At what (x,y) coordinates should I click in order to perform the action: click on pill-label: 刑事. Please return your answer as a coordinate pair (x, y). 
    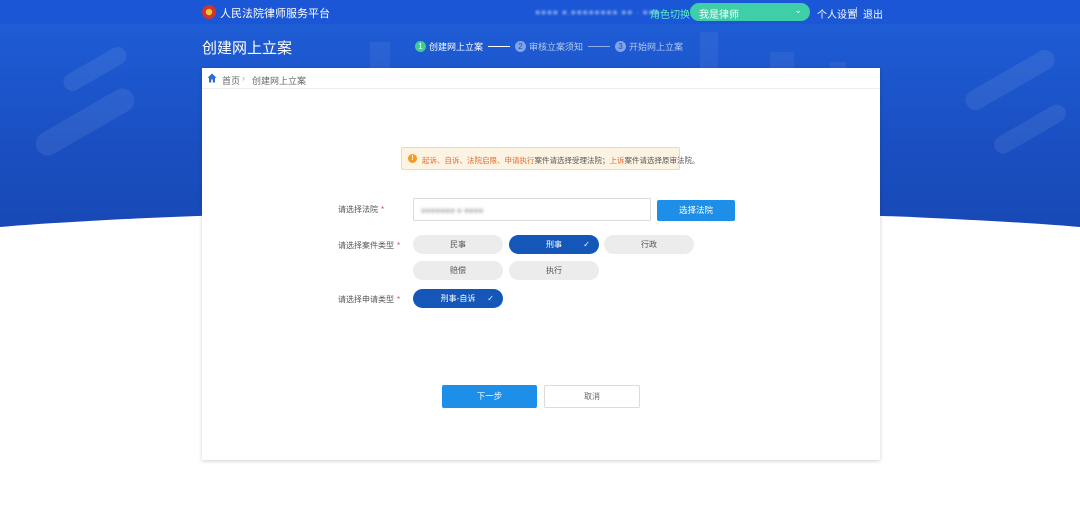
    Looking at the image, I should click on (554, 244).